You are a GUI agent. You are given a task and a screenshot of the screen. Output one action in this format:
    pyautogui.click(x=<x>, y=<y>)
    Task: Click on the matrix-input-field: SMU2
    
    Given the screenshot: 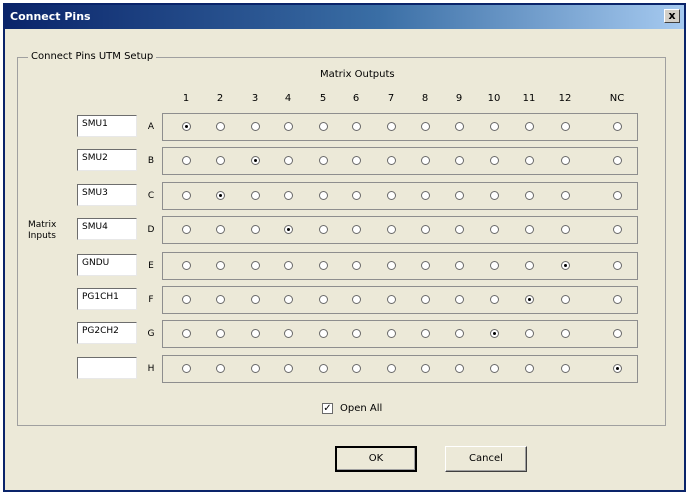 What is the action you would take?
    pyautogui.click(x=107, y=160)
    